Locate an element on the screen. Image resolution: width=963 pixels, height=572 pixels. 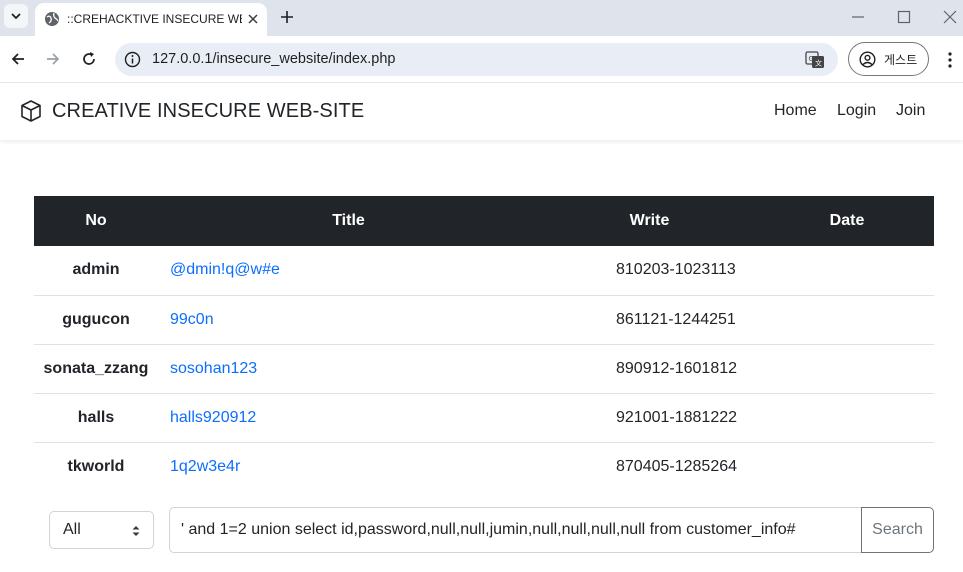
select-arrows-icon is located at coordinates (136, 531).